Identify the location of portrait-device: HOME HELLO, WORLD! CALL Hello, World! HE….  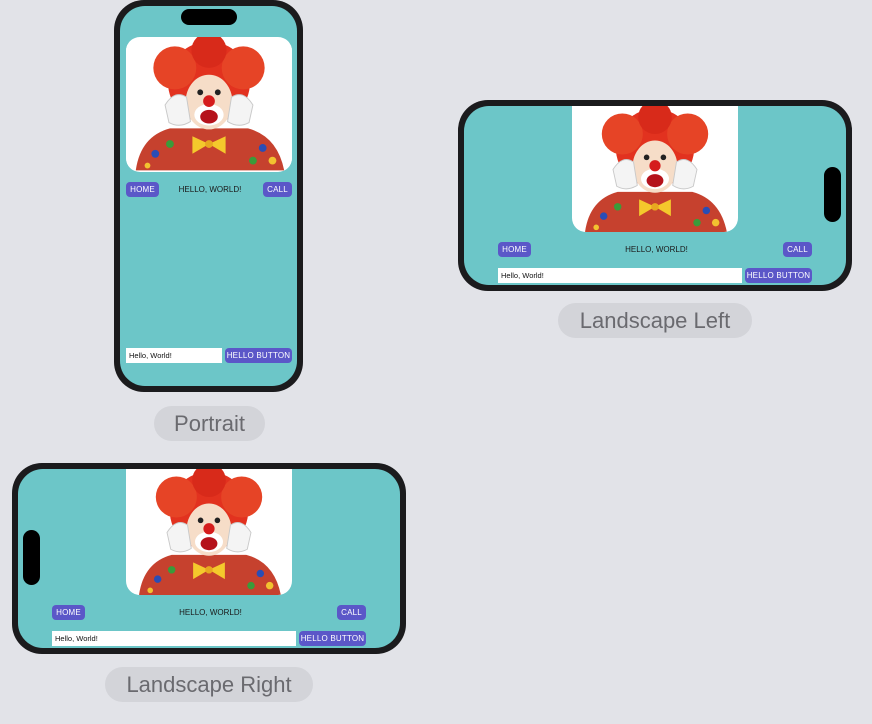
(208, 196).